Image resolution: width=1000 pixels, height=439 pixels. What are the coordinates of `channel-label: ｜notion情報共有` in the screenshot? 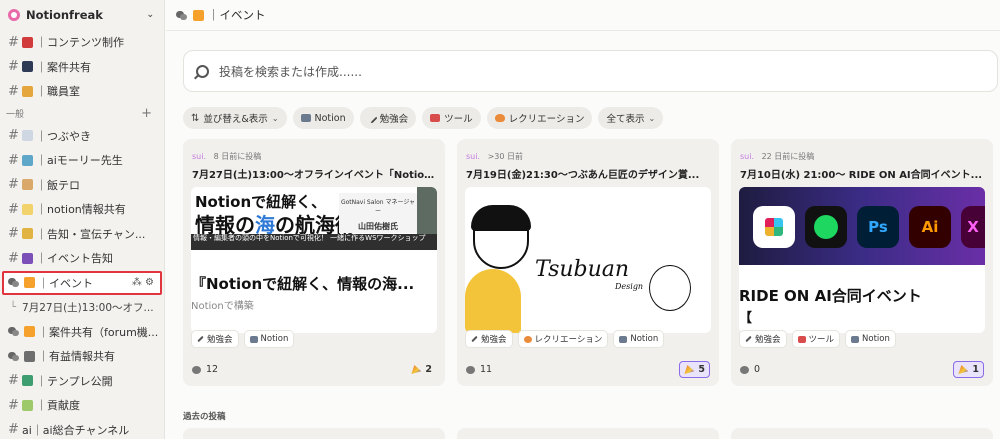 It's located at (81, 210).